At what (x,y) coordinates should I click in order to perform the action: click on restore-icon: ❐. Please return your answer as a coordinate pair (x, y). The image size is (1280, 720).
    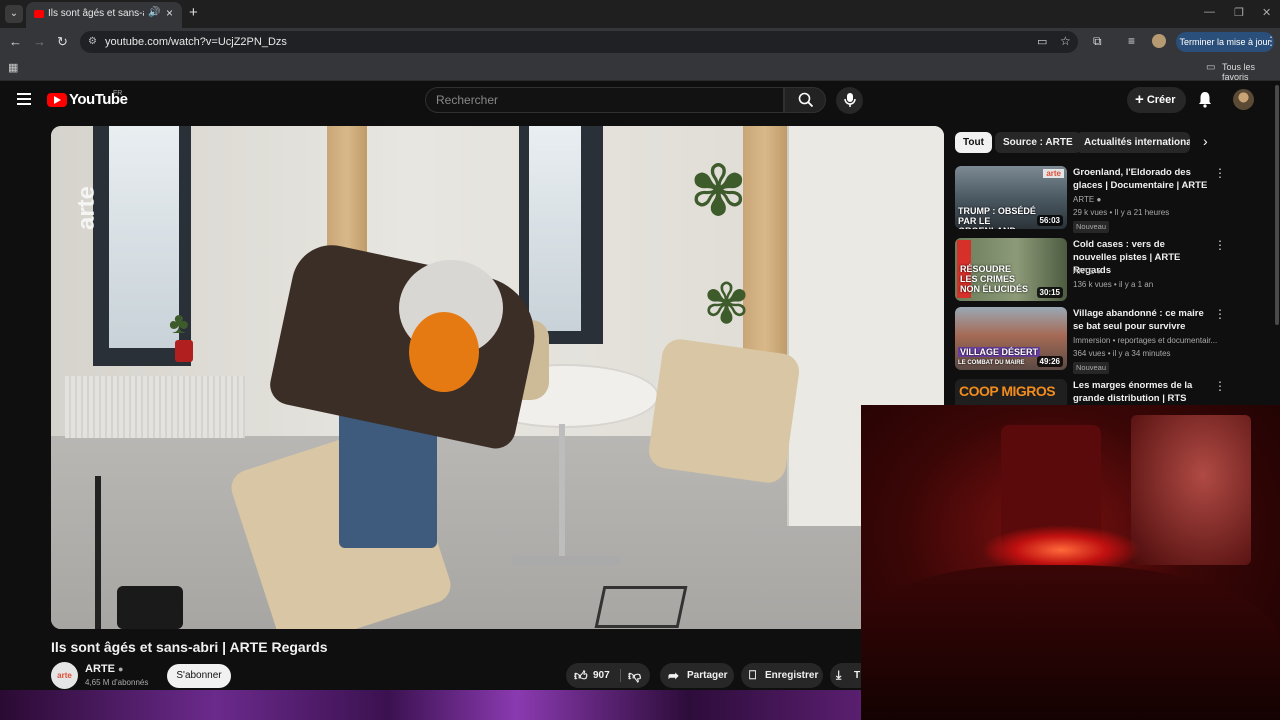
    Looking at the image, I should click on (1239, 12).